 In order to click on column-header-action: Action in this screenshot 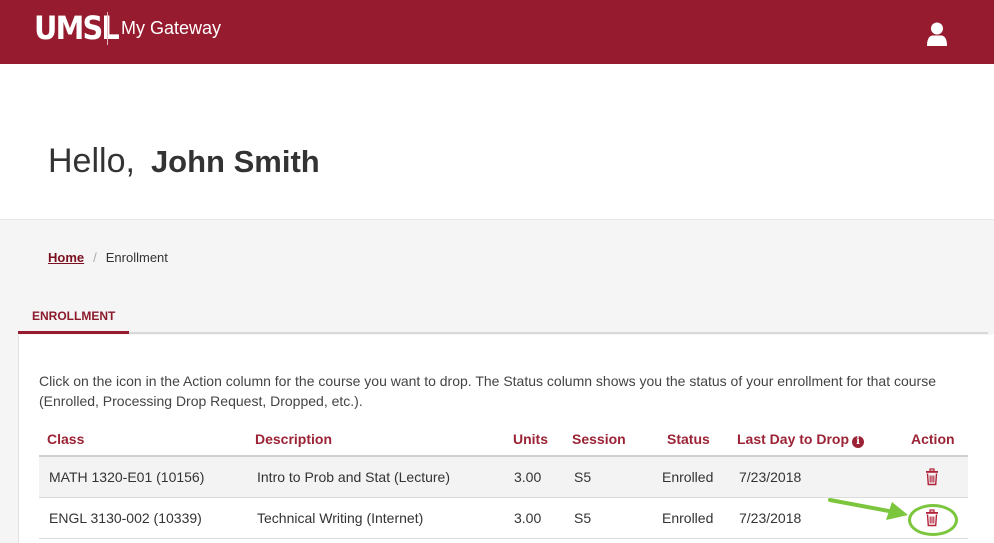, I will do `click(933, 439)`.